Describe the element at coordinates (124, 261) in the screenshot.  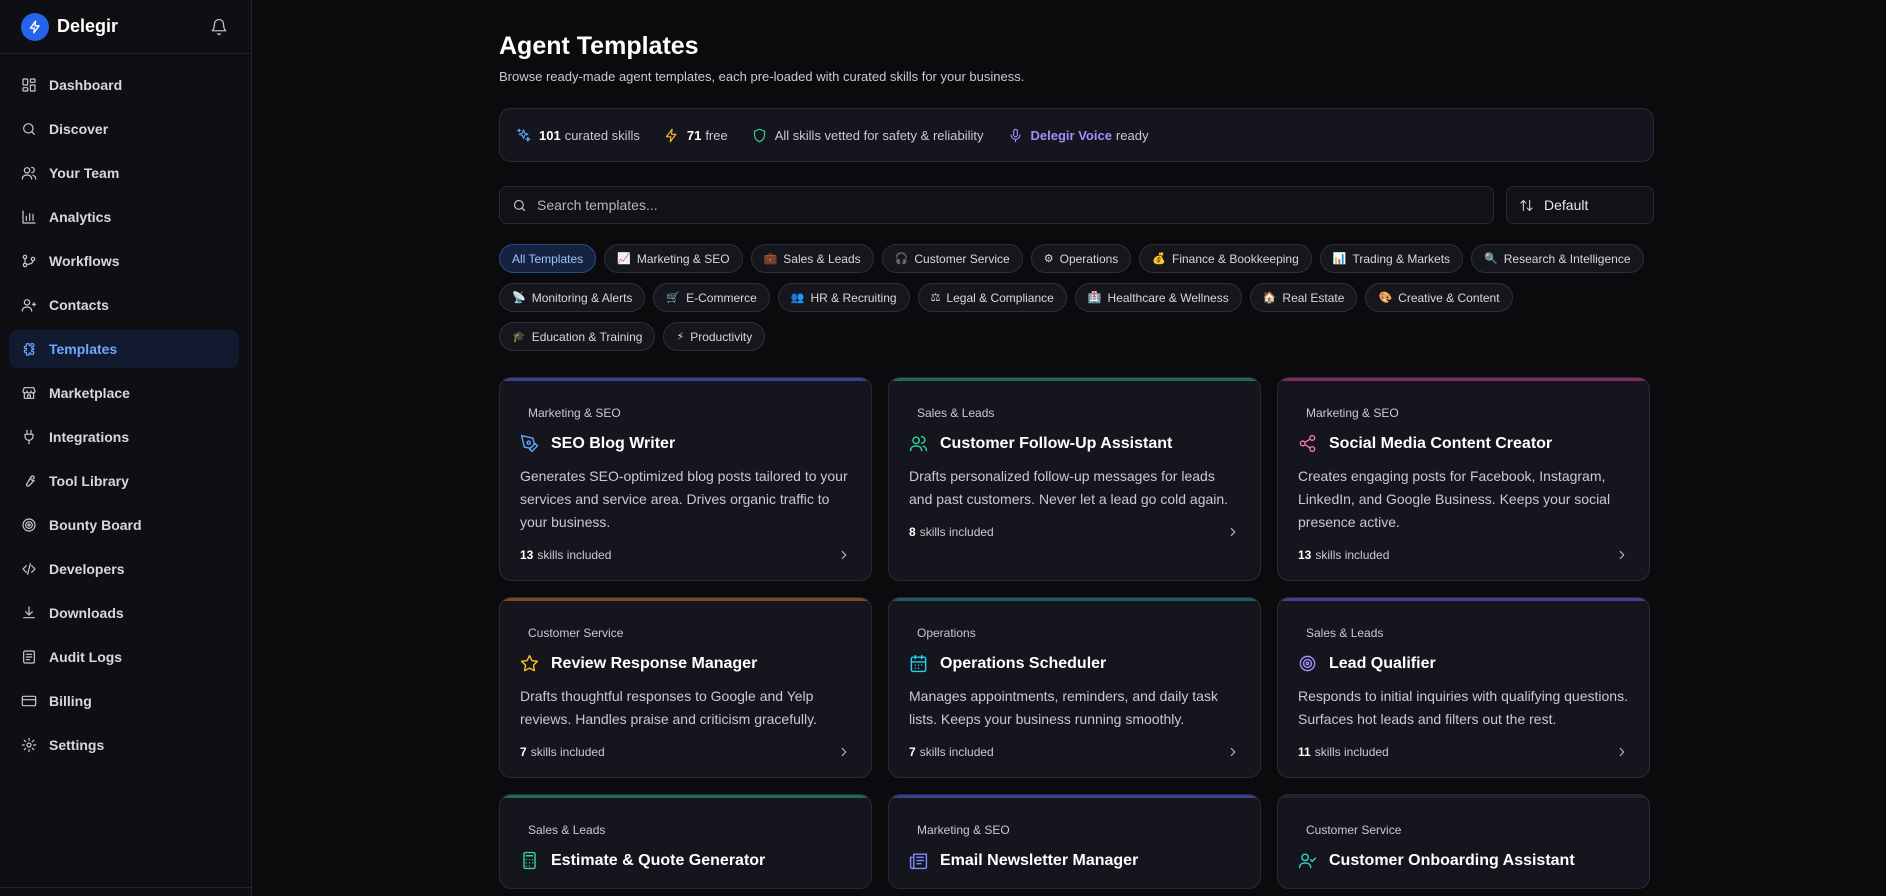
I see `sidebar-item-workflows: Workflows` at that location.